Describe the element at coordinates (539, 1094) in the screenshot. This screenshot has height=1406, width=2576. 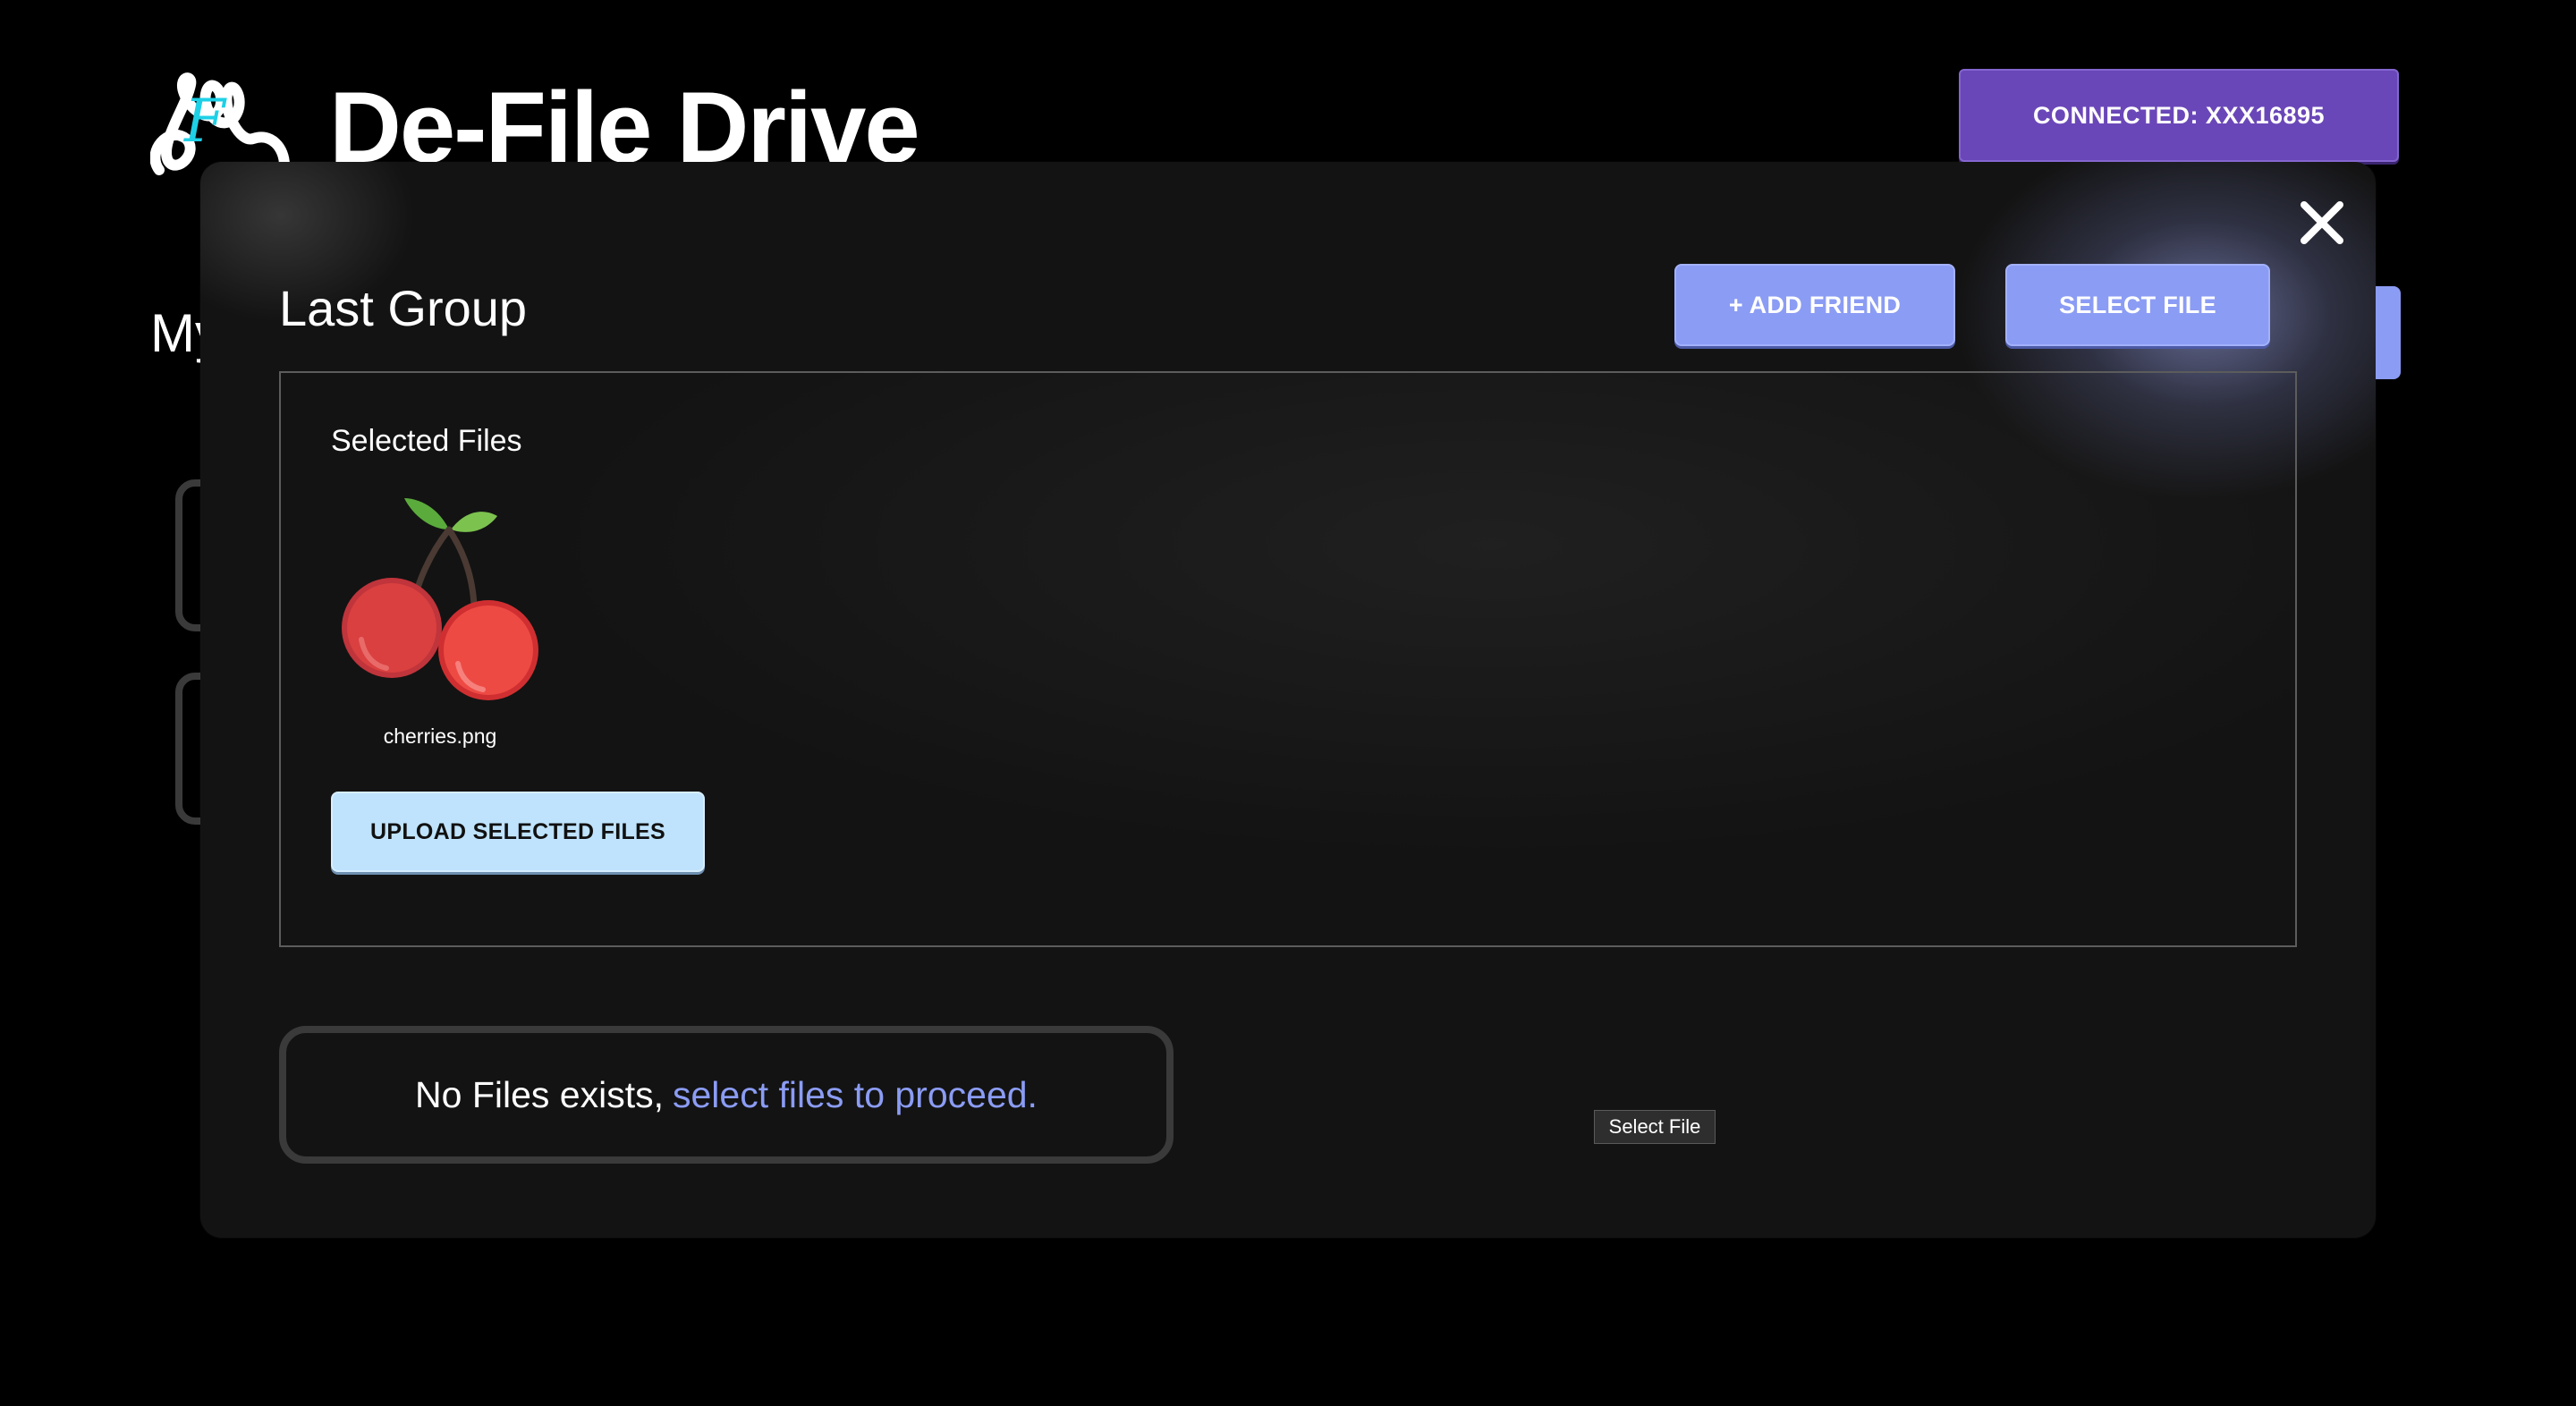
I see `empty-state-text: No Files exists,` at that location.